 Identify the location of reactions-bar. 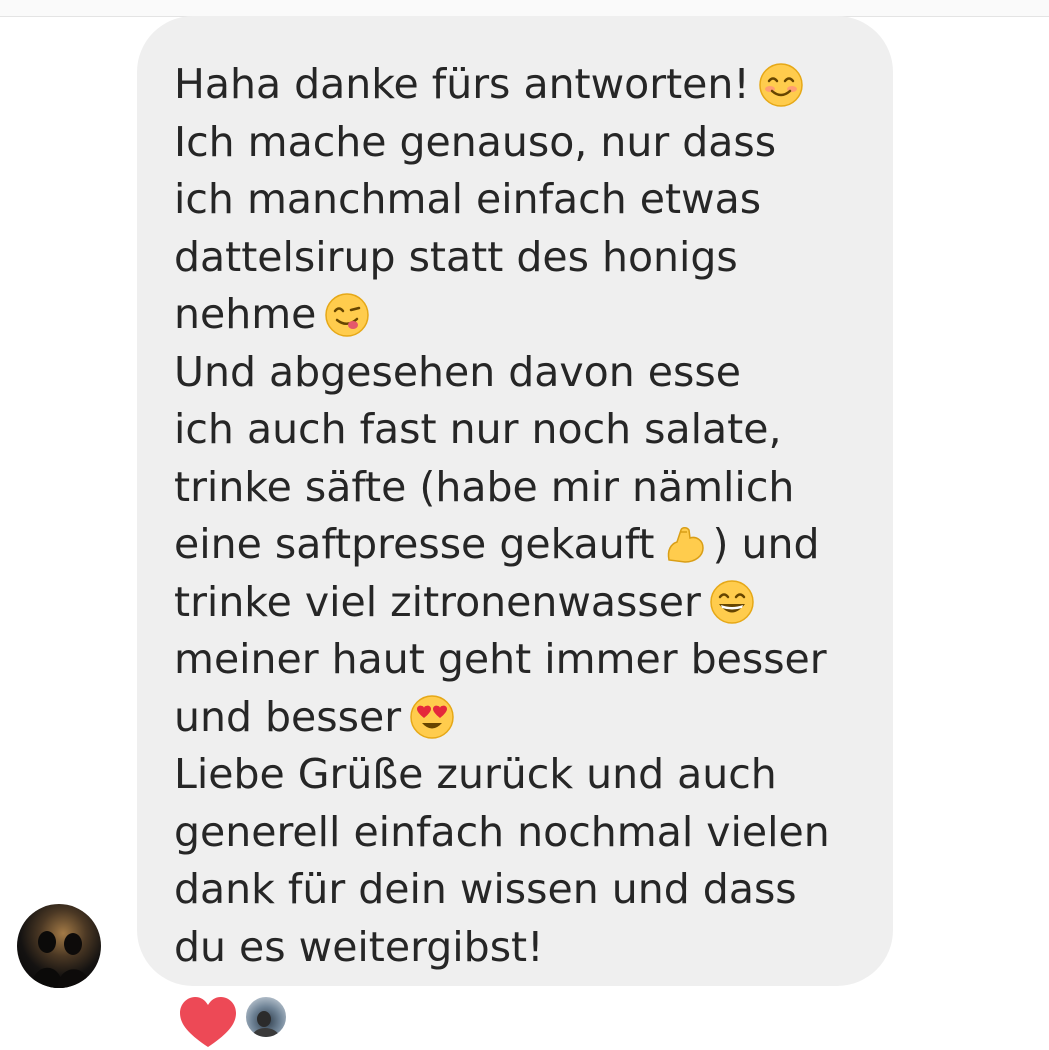
(243, 1021).